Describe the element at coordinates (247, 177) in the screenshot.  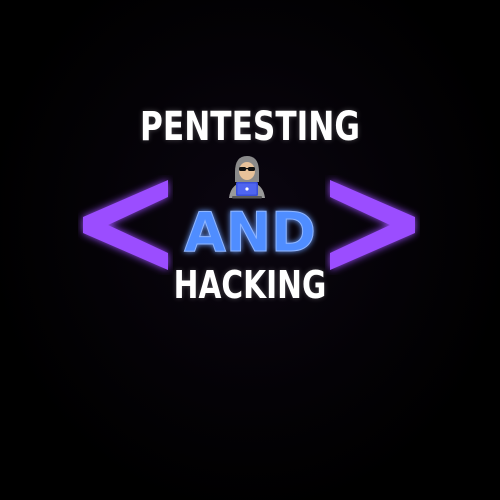
I see `hacker-icon` at that location.